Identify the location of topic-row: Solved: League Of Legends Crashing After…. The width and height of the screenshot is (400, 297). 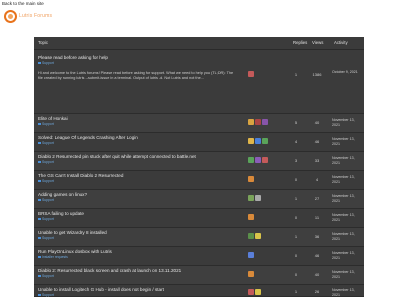
(199, 142).